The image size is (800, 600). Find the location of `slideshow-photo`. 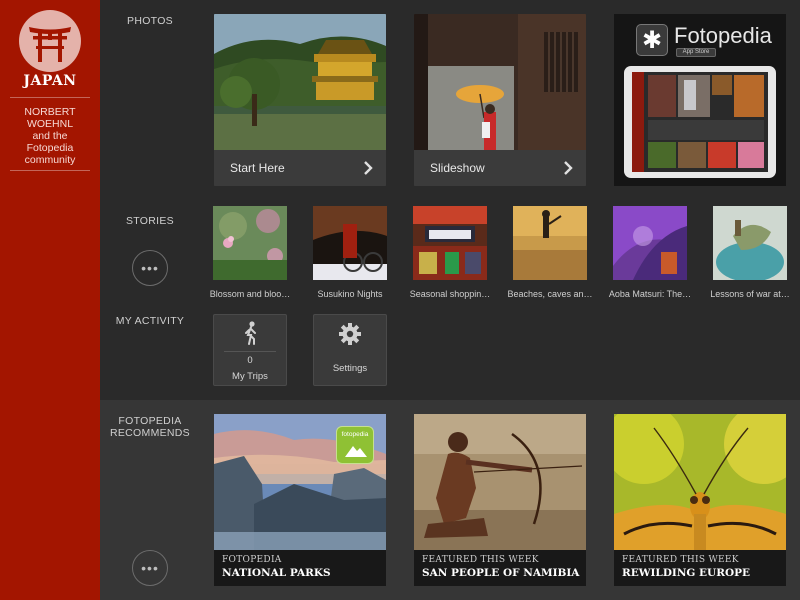

slideshow-photo is located at coordinates (500, 82).